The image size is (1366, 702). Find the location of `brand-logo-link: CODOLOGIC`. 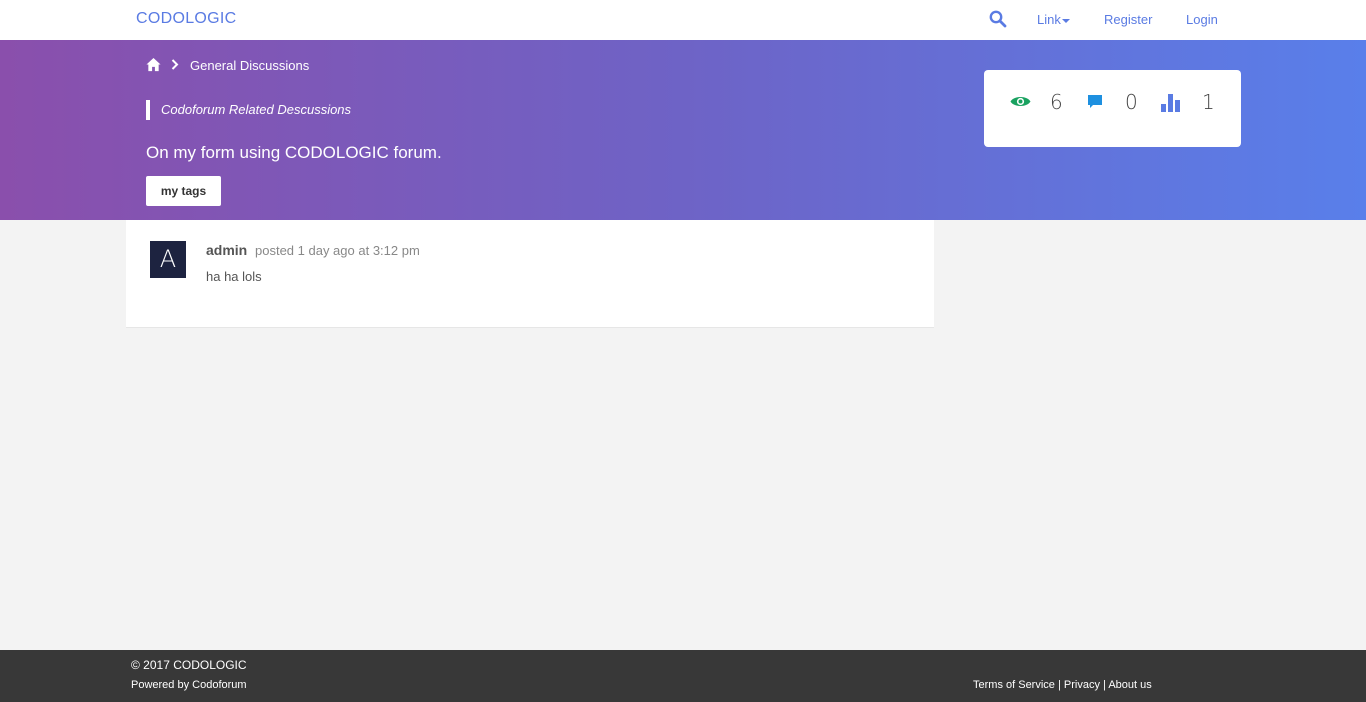

brand-logo-link: CODOLOGIC is located at coordinates (186, 19).